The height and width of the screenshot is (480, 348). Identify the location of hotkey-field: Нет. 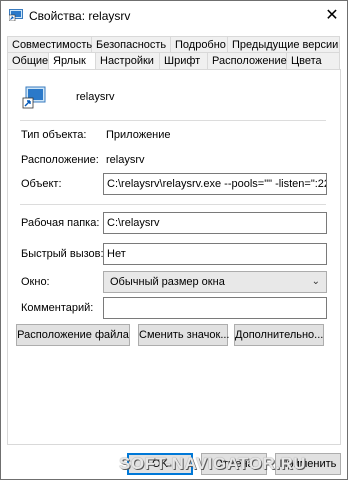
(215, 254).